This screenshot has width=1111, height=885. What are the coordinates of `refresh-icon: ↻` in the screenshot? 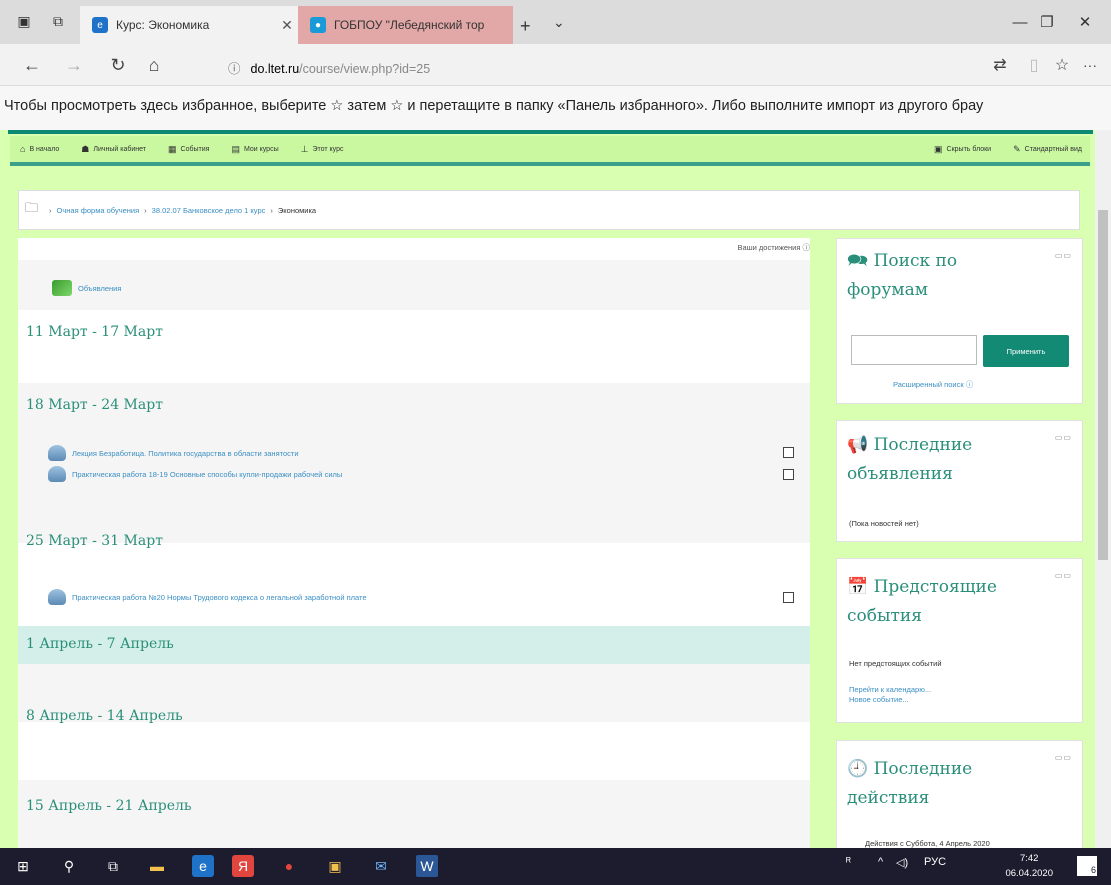 It's located at (118, 65).